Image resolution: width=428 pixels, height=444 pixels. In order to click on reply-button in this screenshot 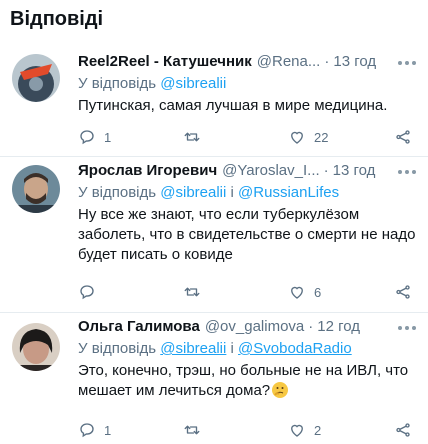, I will do `click(91, 292)`.